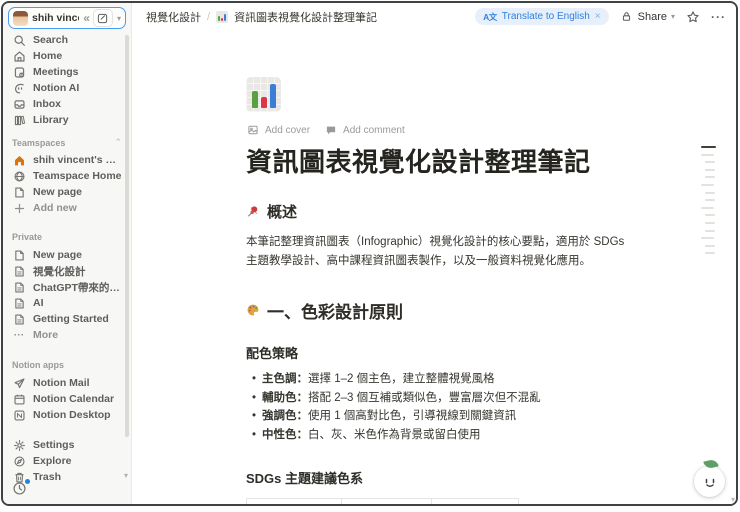 This screenshot has width=740, height=512. What do you see at coordinates (253, 212) in the screenshot?
I see `pushpin-icon` at bounding box center [253, 212].